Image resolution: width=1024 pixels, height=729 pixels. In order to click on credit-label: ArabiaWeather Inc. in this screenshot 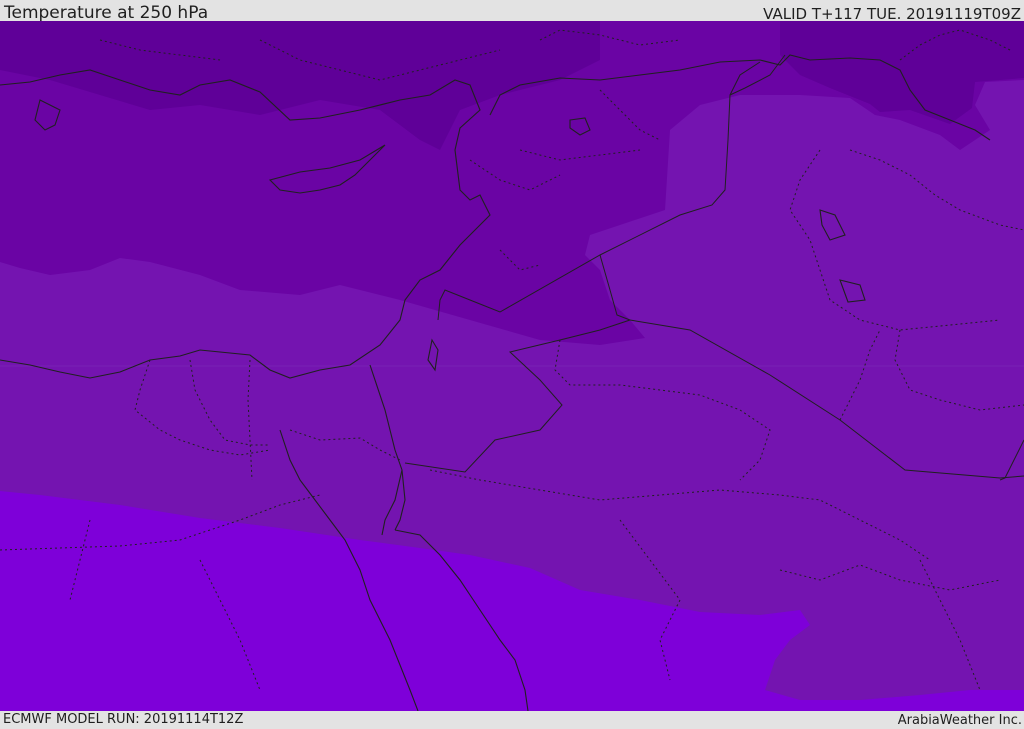, I will do `click(959, 720)`.